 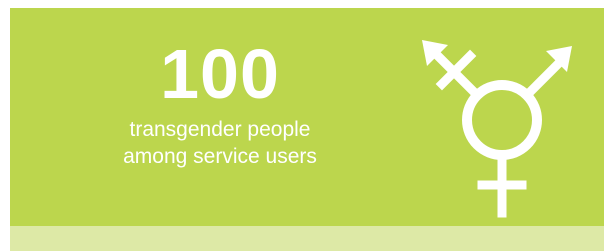 What do you see at coordinates (220, 129) in the screenshot?
I see `stat-caption-line-1: transgender people` at bounding box center [220, 129].